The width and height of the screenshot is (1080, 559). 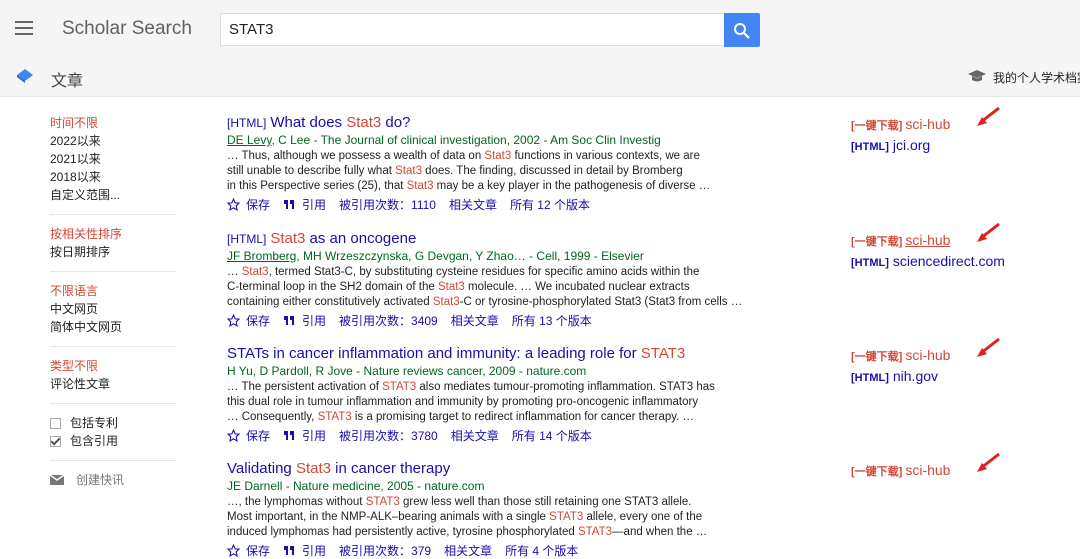 I want to click on search-icon, so click(x=742, y=31).